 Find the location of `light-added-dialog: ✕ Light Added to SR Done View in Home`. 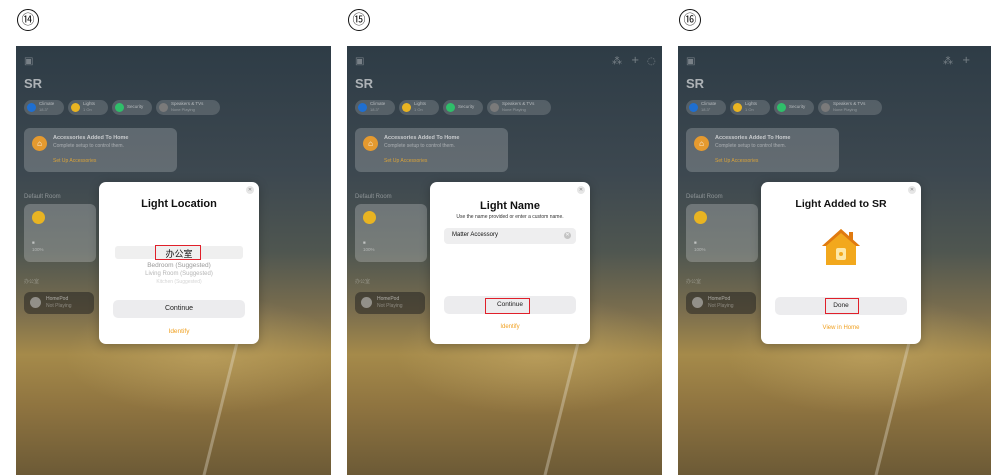

light-added-dialog: ✕ Light Added to SR Done View in Home is located at coordinates (841, 263).